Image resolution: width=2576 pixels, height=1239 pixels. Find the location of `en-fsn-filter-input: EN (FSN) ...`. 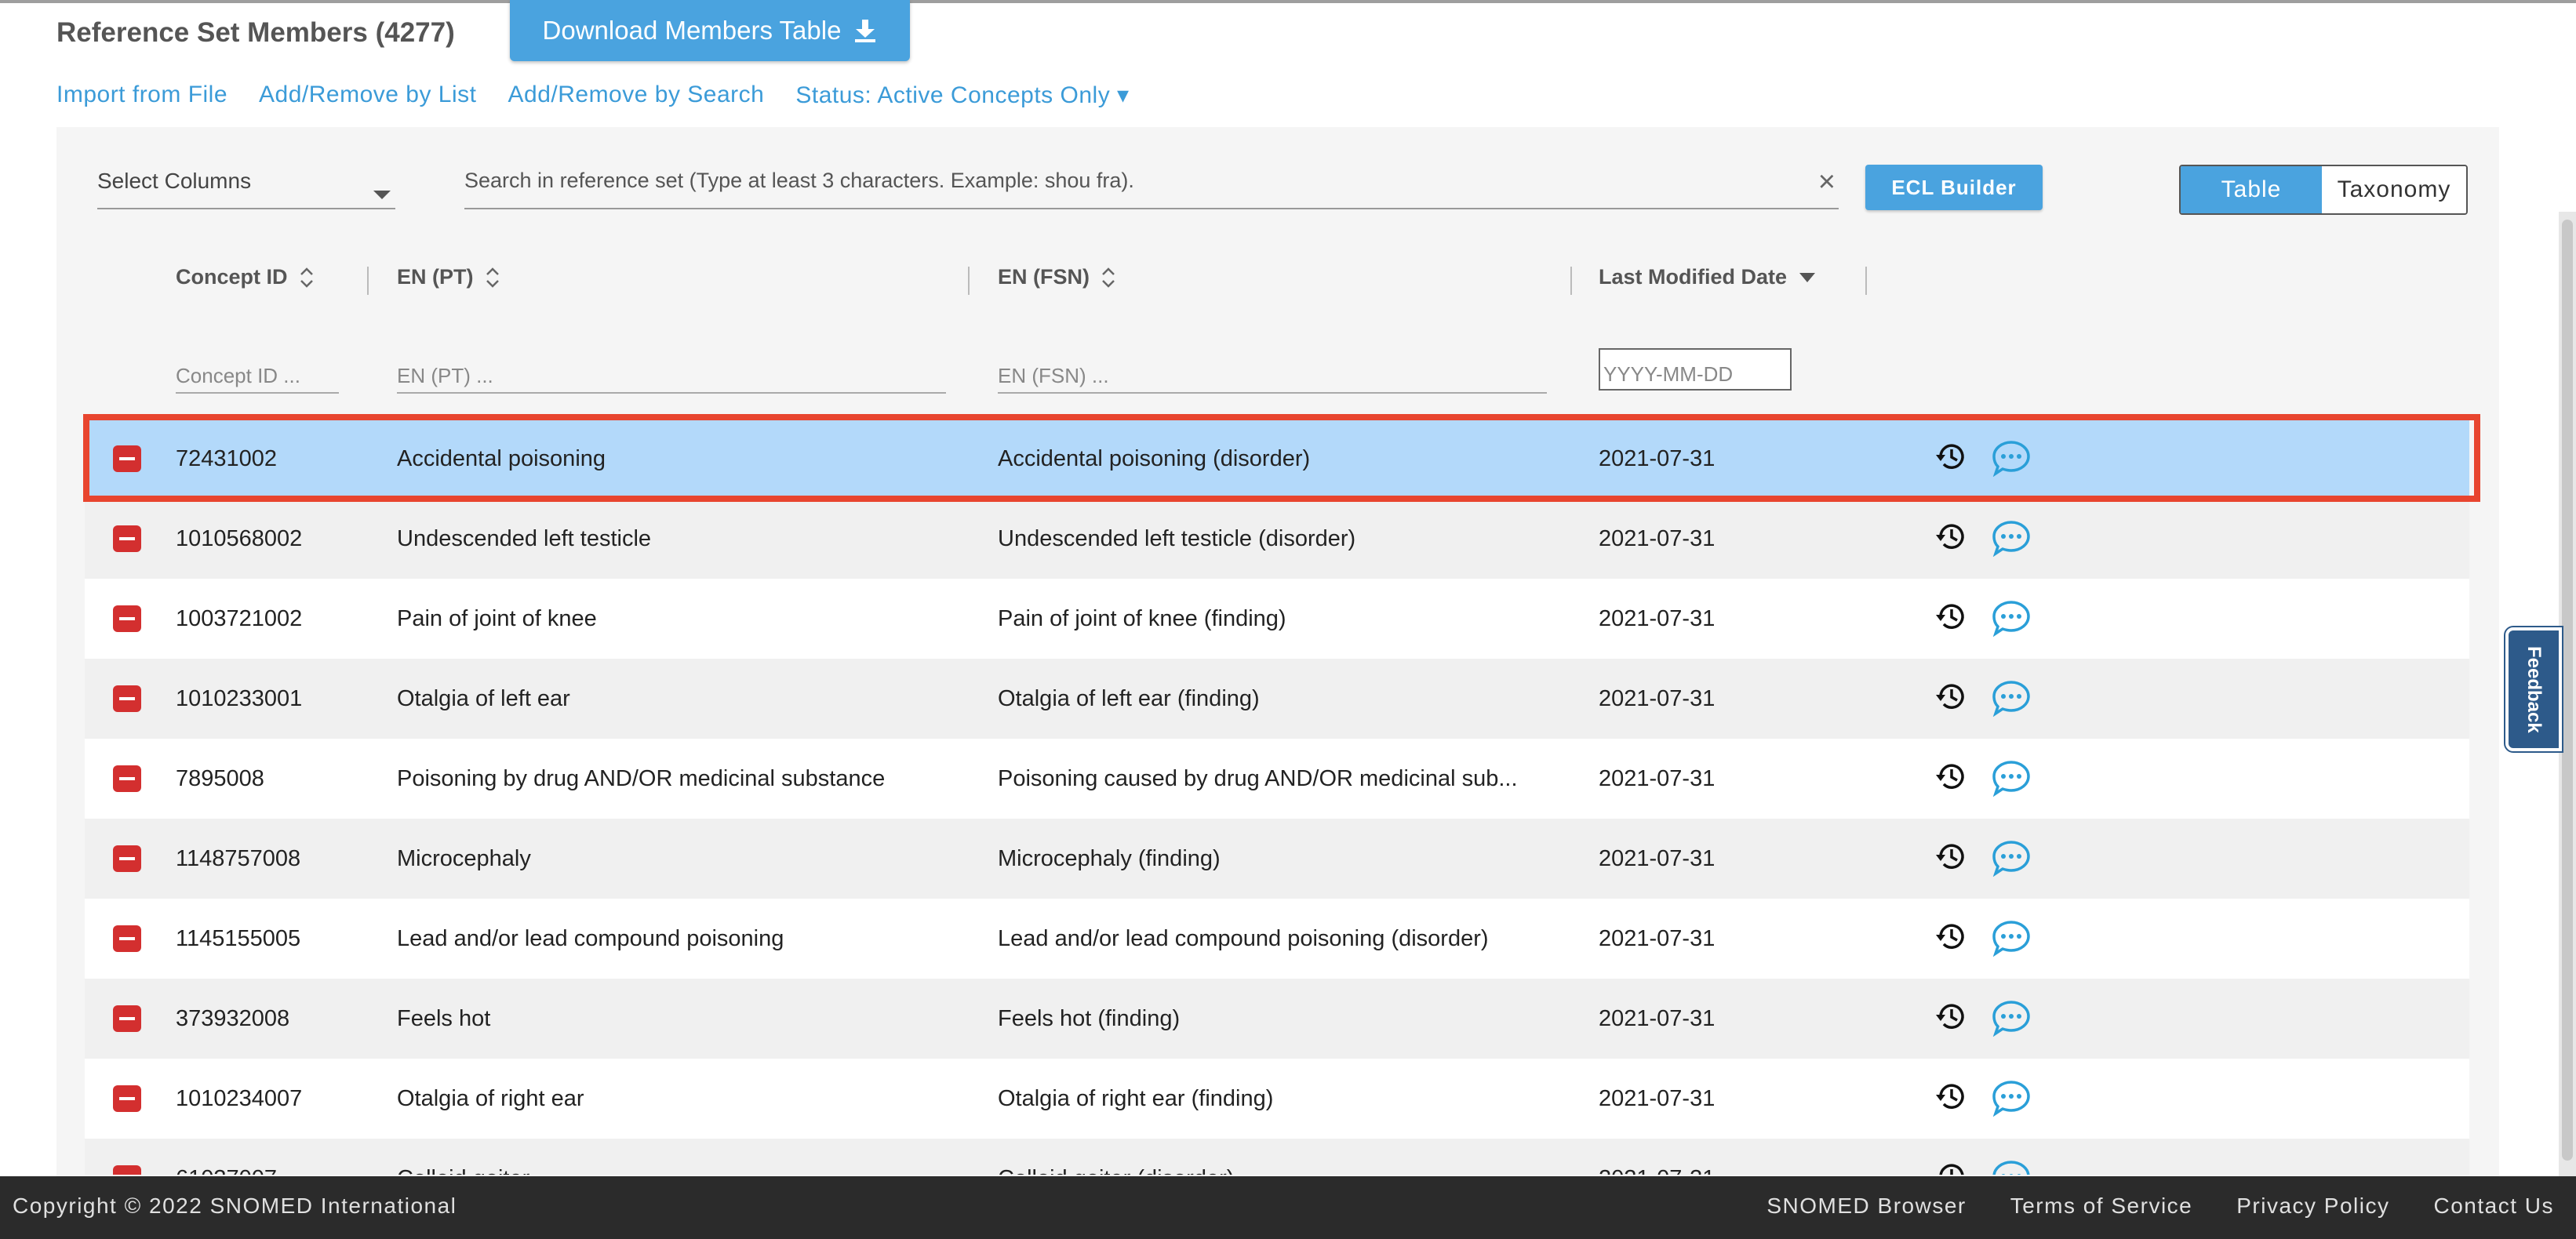

en-fsn-filter-input: EN (FSN) ... is located at coordinates (1272, 379).